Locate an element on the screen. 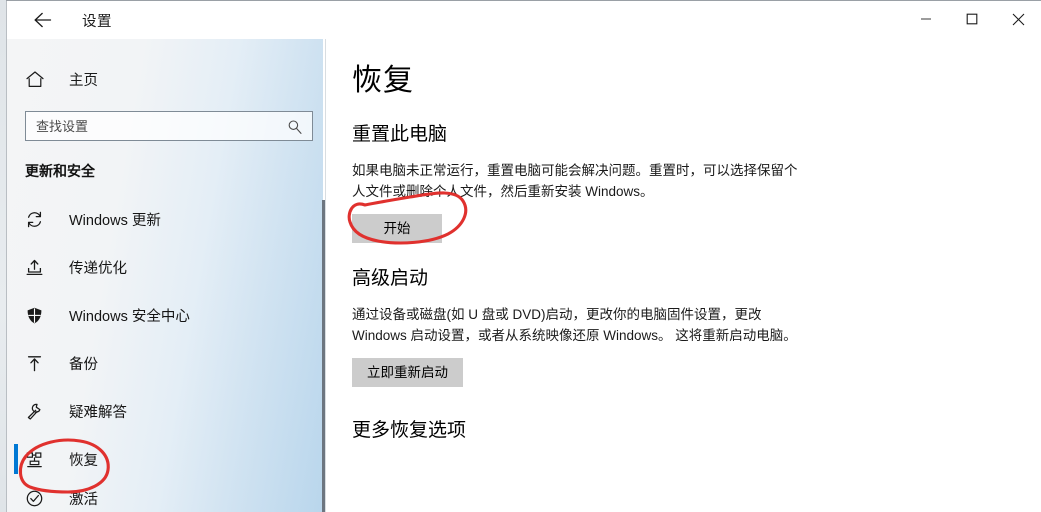 Image resolution: width=1041 pixels, height=512 pixels. page-title: 恢复 is located at coordinates (383, 80).